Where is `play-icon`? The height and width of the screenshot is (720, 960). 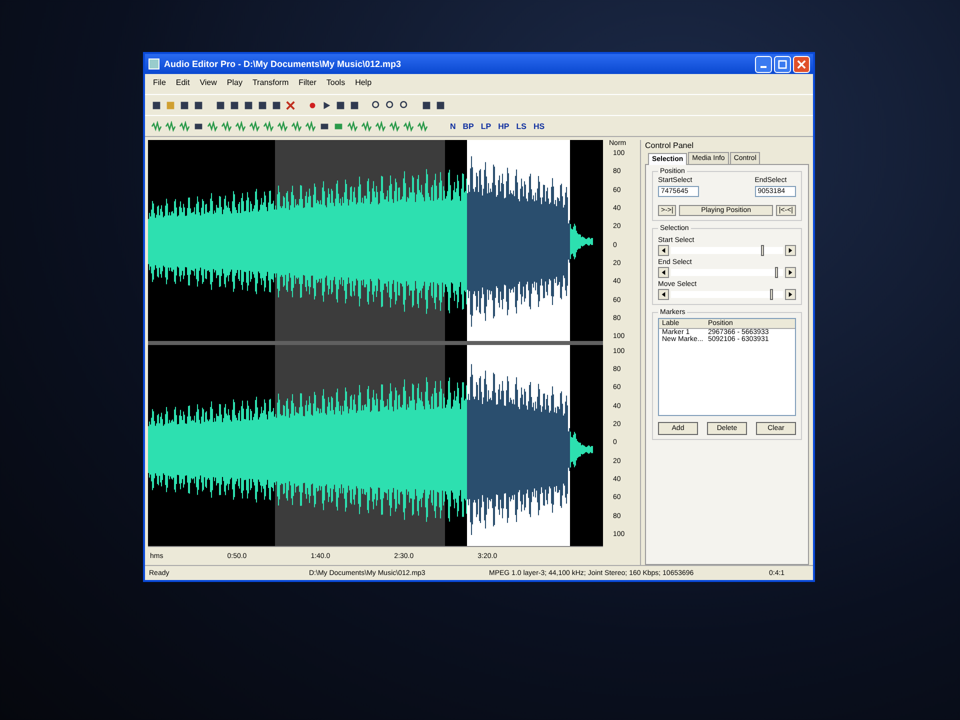
play-icon is located at coordinates (326, 105).